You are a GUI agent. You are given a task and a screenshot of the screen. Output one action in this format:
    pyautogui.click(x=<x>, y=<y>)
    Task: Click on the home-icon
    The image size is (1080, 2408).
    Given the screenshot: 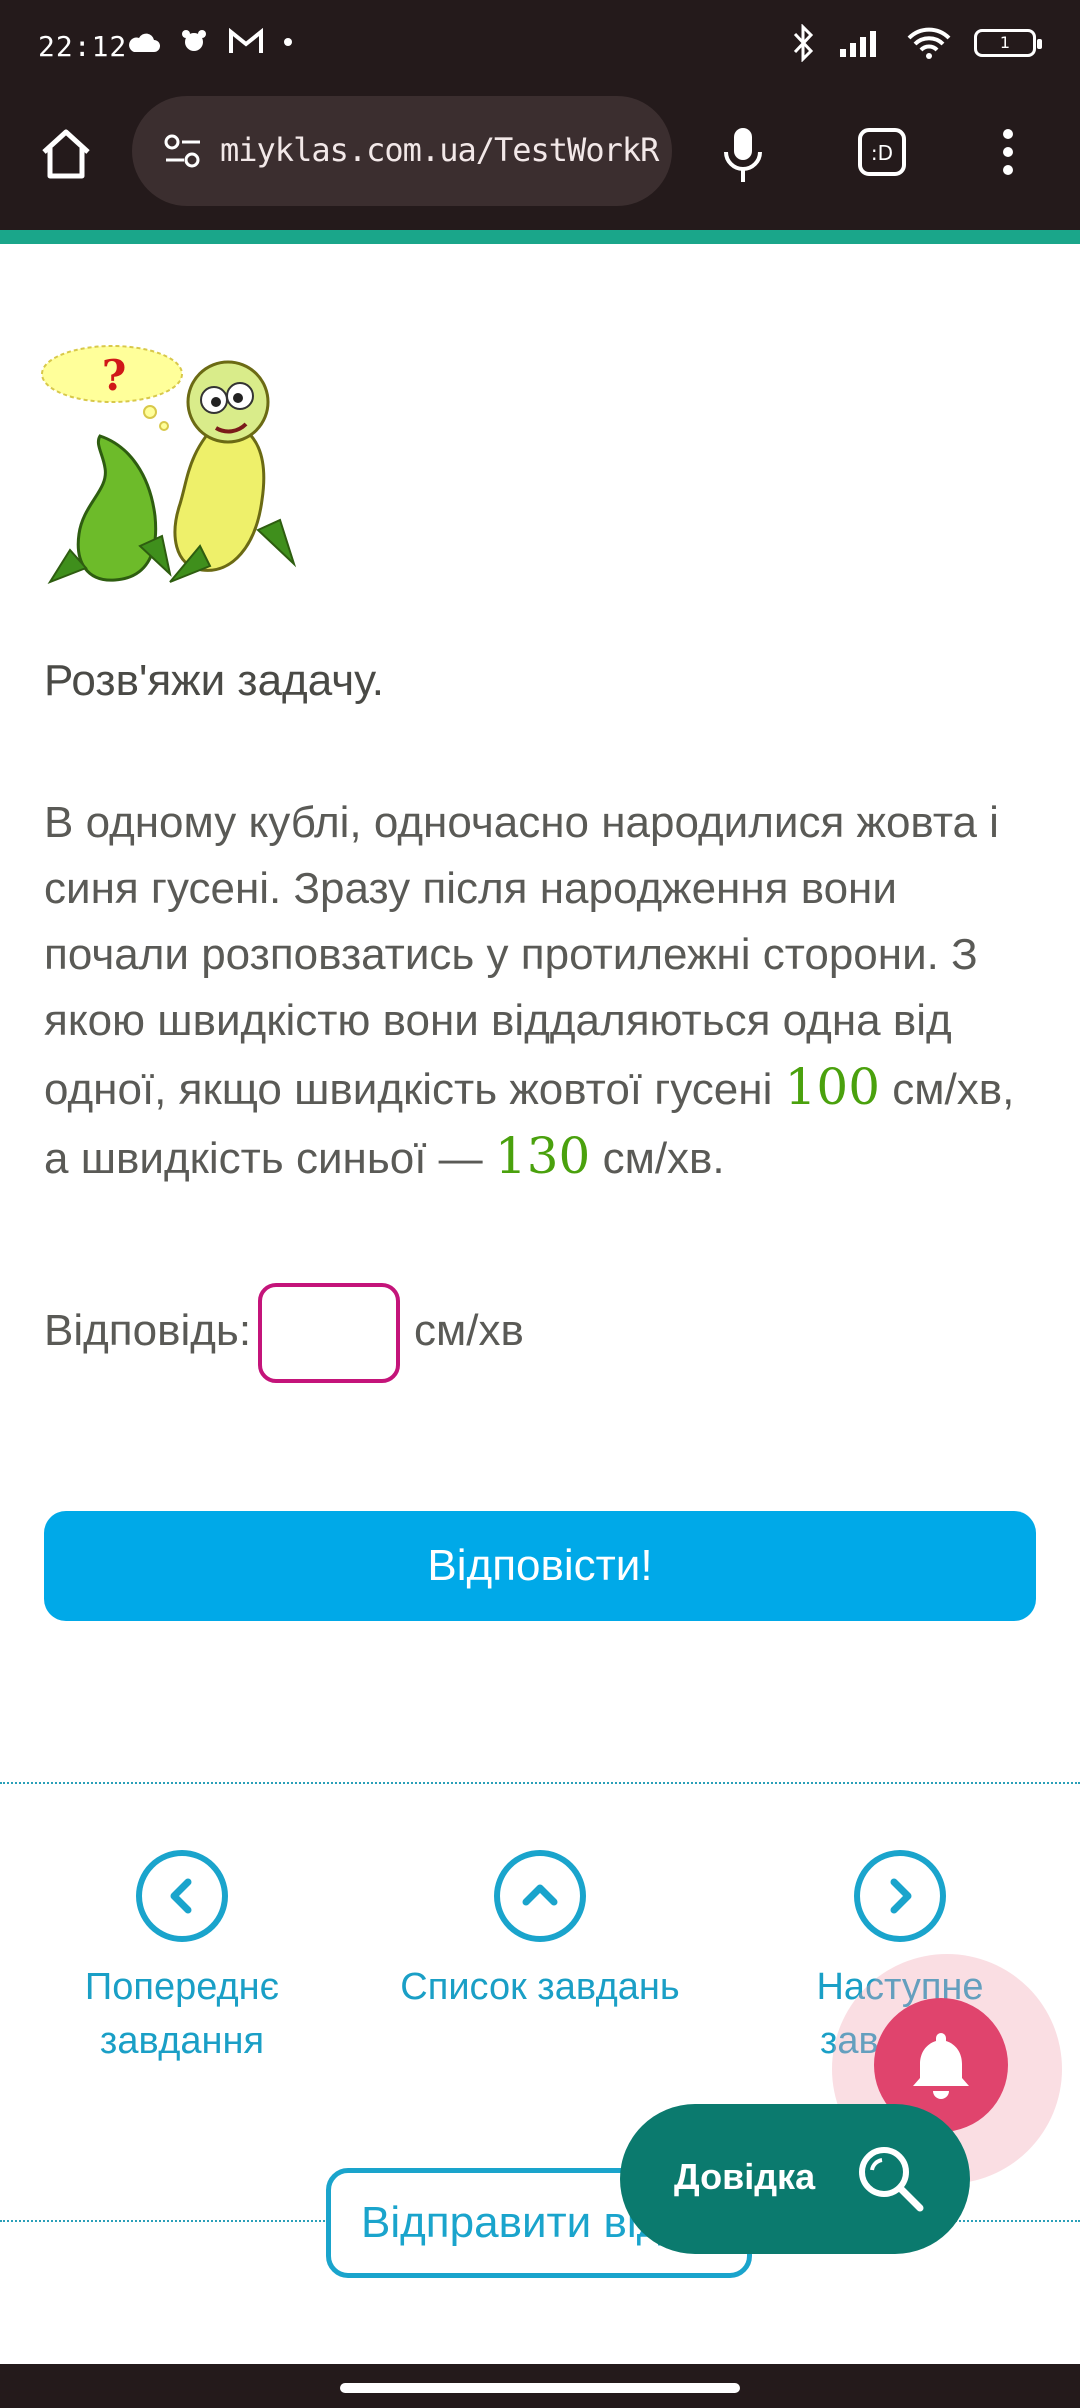 What is the action you would take?
    pyautogui.click(x=66, y=154)
    